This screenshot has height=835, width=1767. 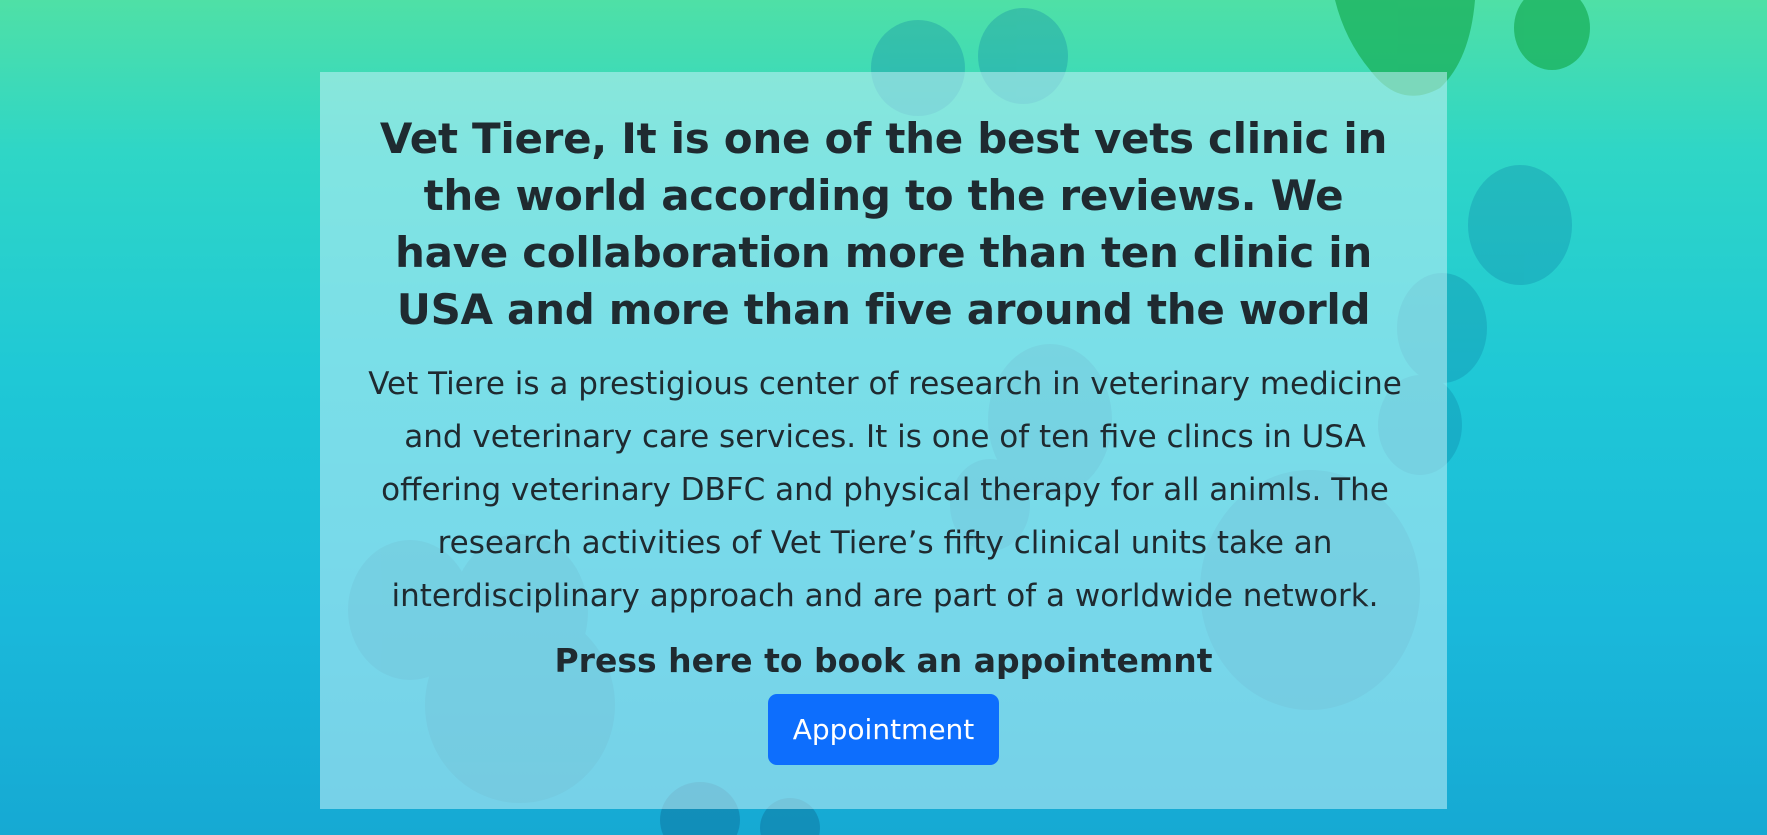 What do you see at coordinates (883, 729) in the screenshot?
I see `appointment-button: Appointment` at bounding box center [883, 729].